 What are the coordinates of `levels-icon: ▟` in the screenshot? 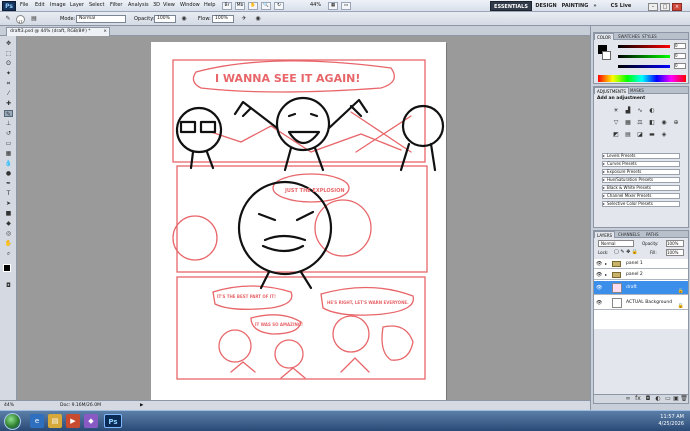 It's located at (628, 111).